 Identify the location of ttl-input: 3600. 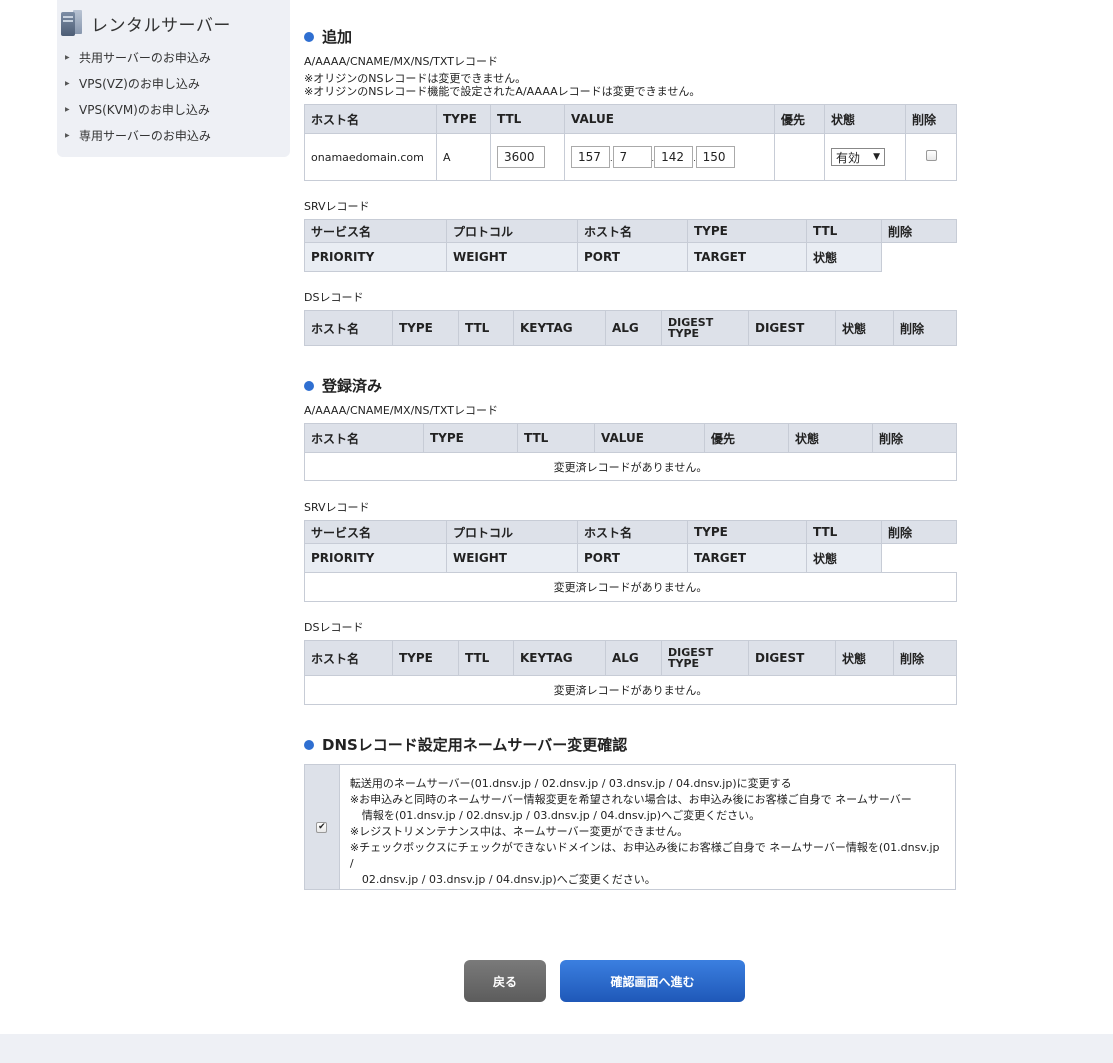
(521, 157).